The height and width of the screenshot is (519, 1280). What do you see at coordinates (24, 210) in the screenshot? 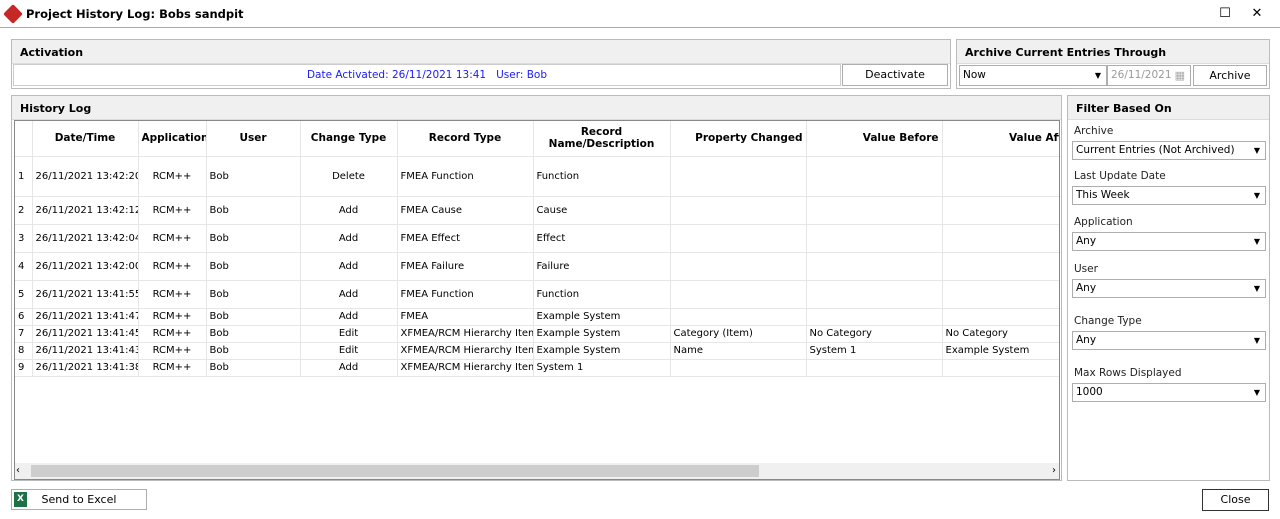
I see `row-number: 2` at bounding box center [24, 210].